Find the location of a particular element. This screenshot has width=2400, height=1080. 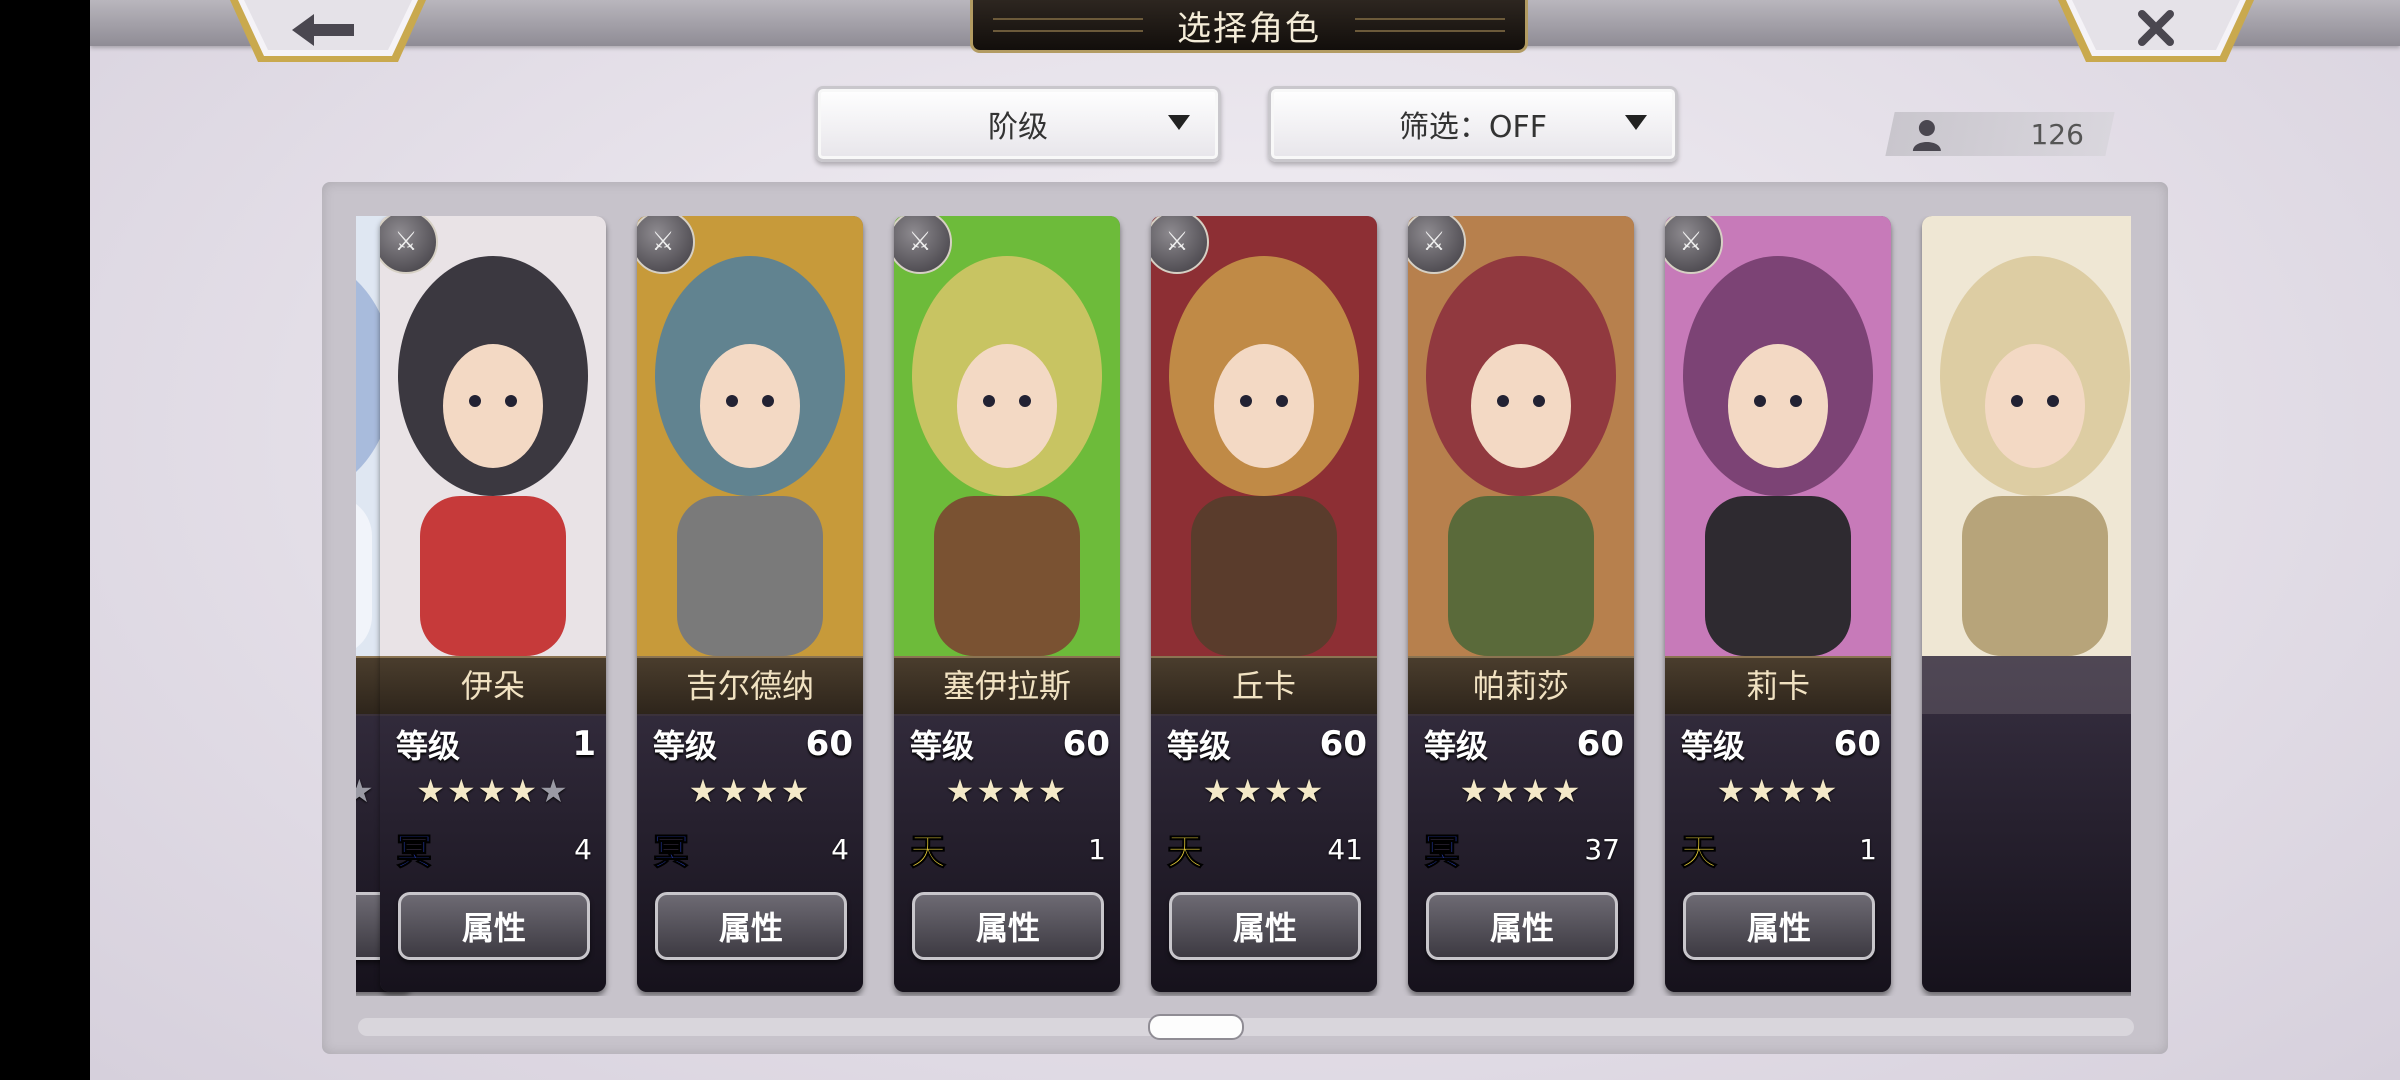

character-card: ⚔ 丘卡 等级 60 ★★★★ 天 41 属性 is located at coordinates (1264, 604).